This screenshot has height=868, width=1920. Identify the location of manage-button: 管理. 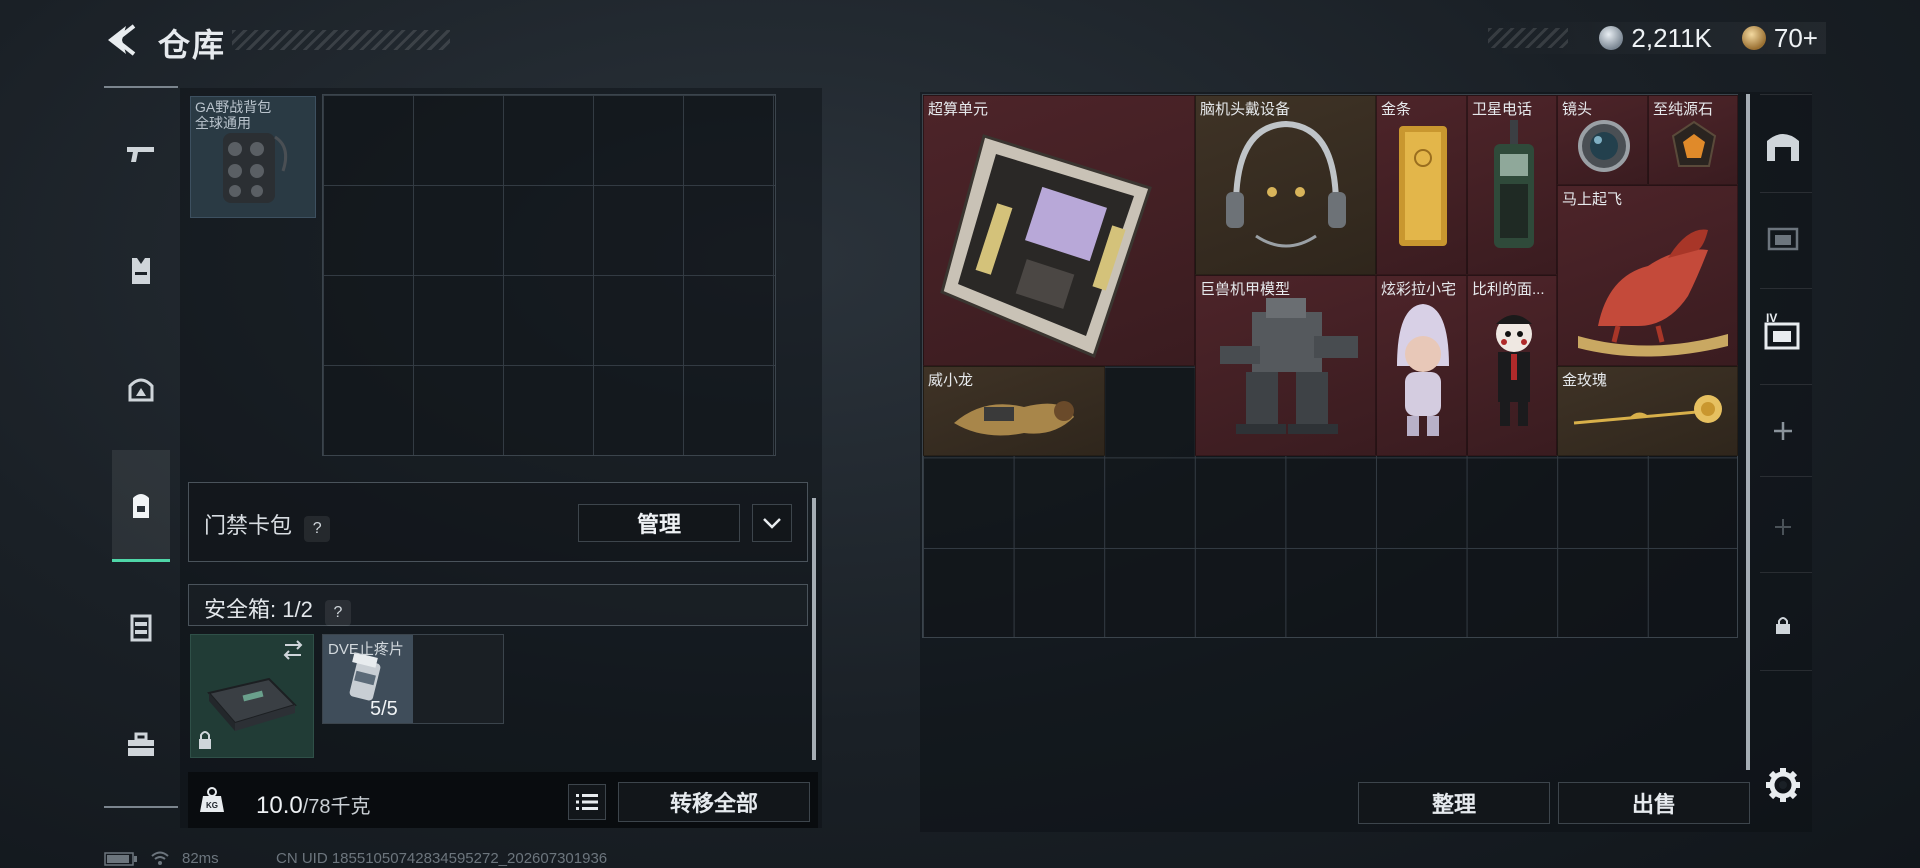
(659, 523).